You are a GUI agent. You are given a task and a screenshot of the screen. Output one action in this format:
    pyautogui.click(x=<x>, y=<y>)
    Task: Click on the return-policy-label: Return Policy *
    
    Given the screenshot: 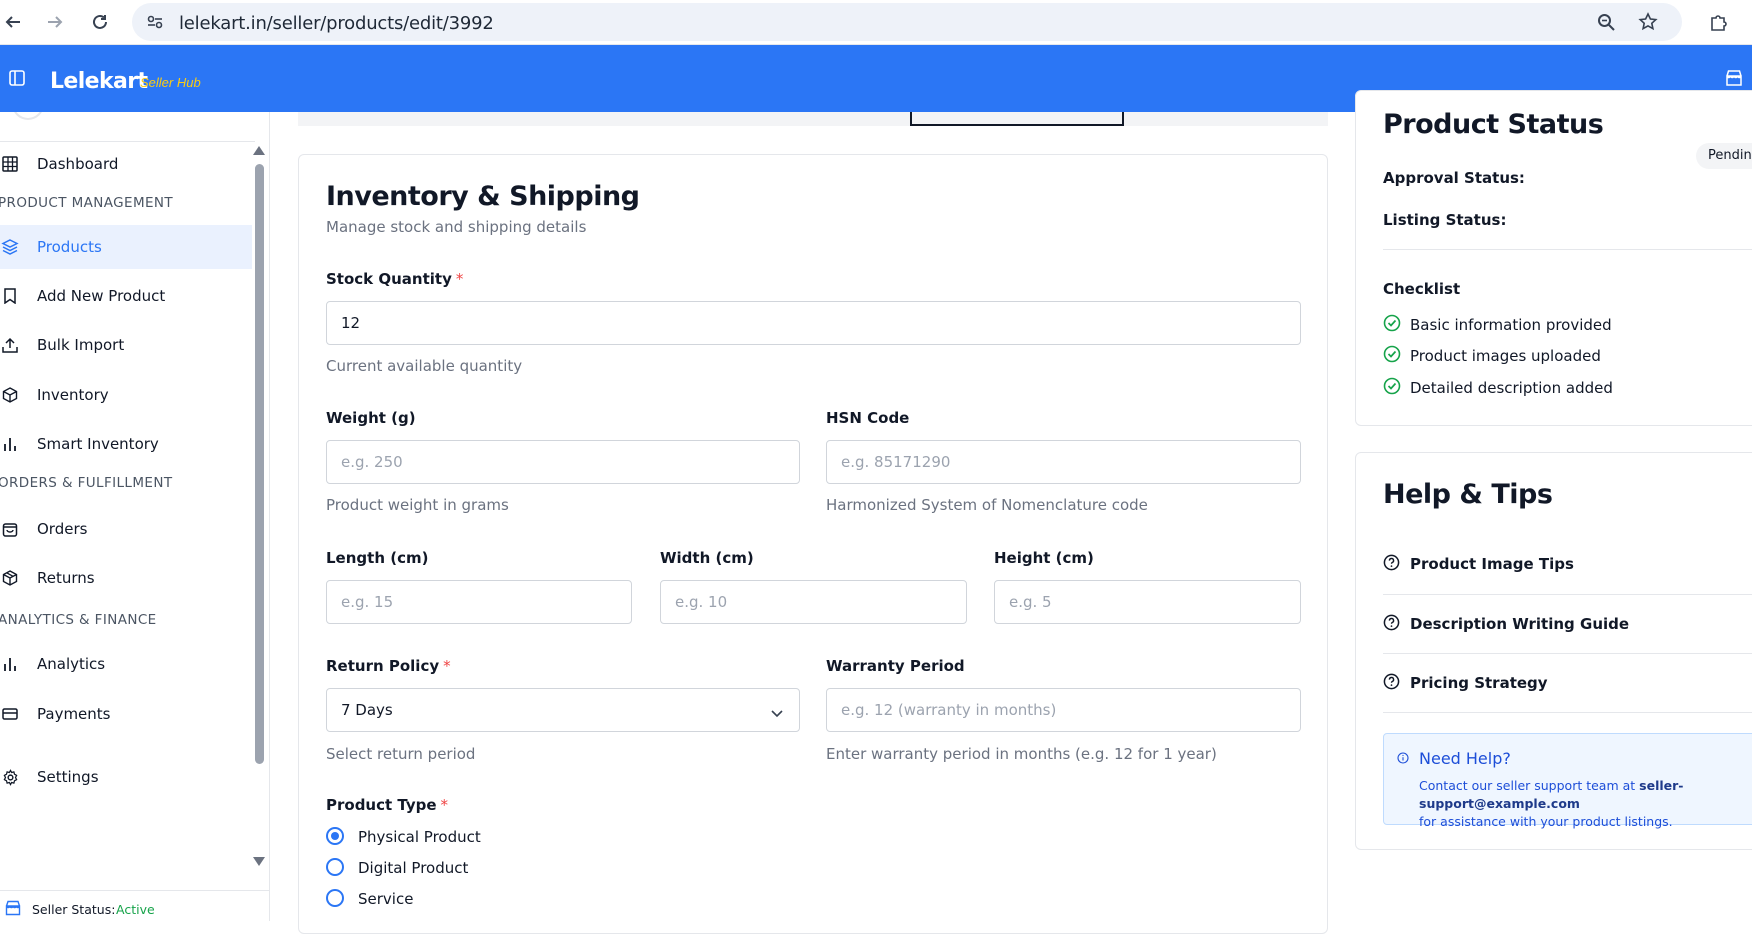 What is the action you would take?
    pyautogui.click(x=388, y=666)
    